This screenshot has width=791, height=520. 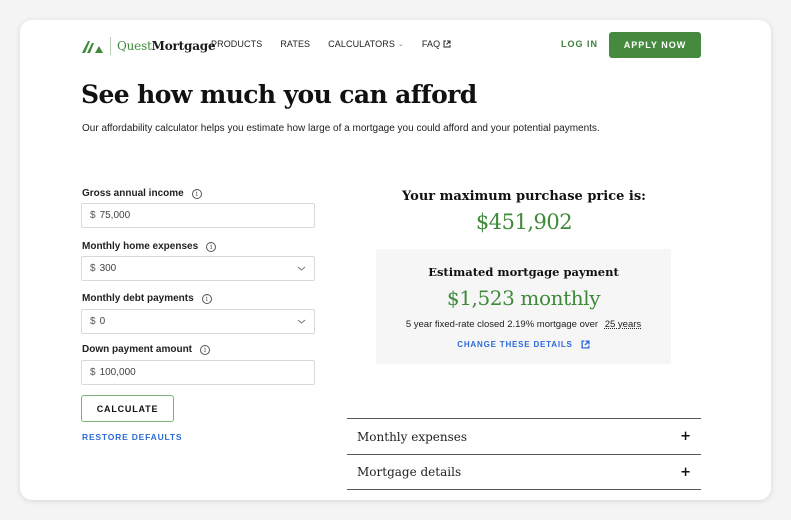 What do you see at coordinates (431, 44) in the screenshot?
I see `nav-label: FAQ` at bounding box center [431, 44].